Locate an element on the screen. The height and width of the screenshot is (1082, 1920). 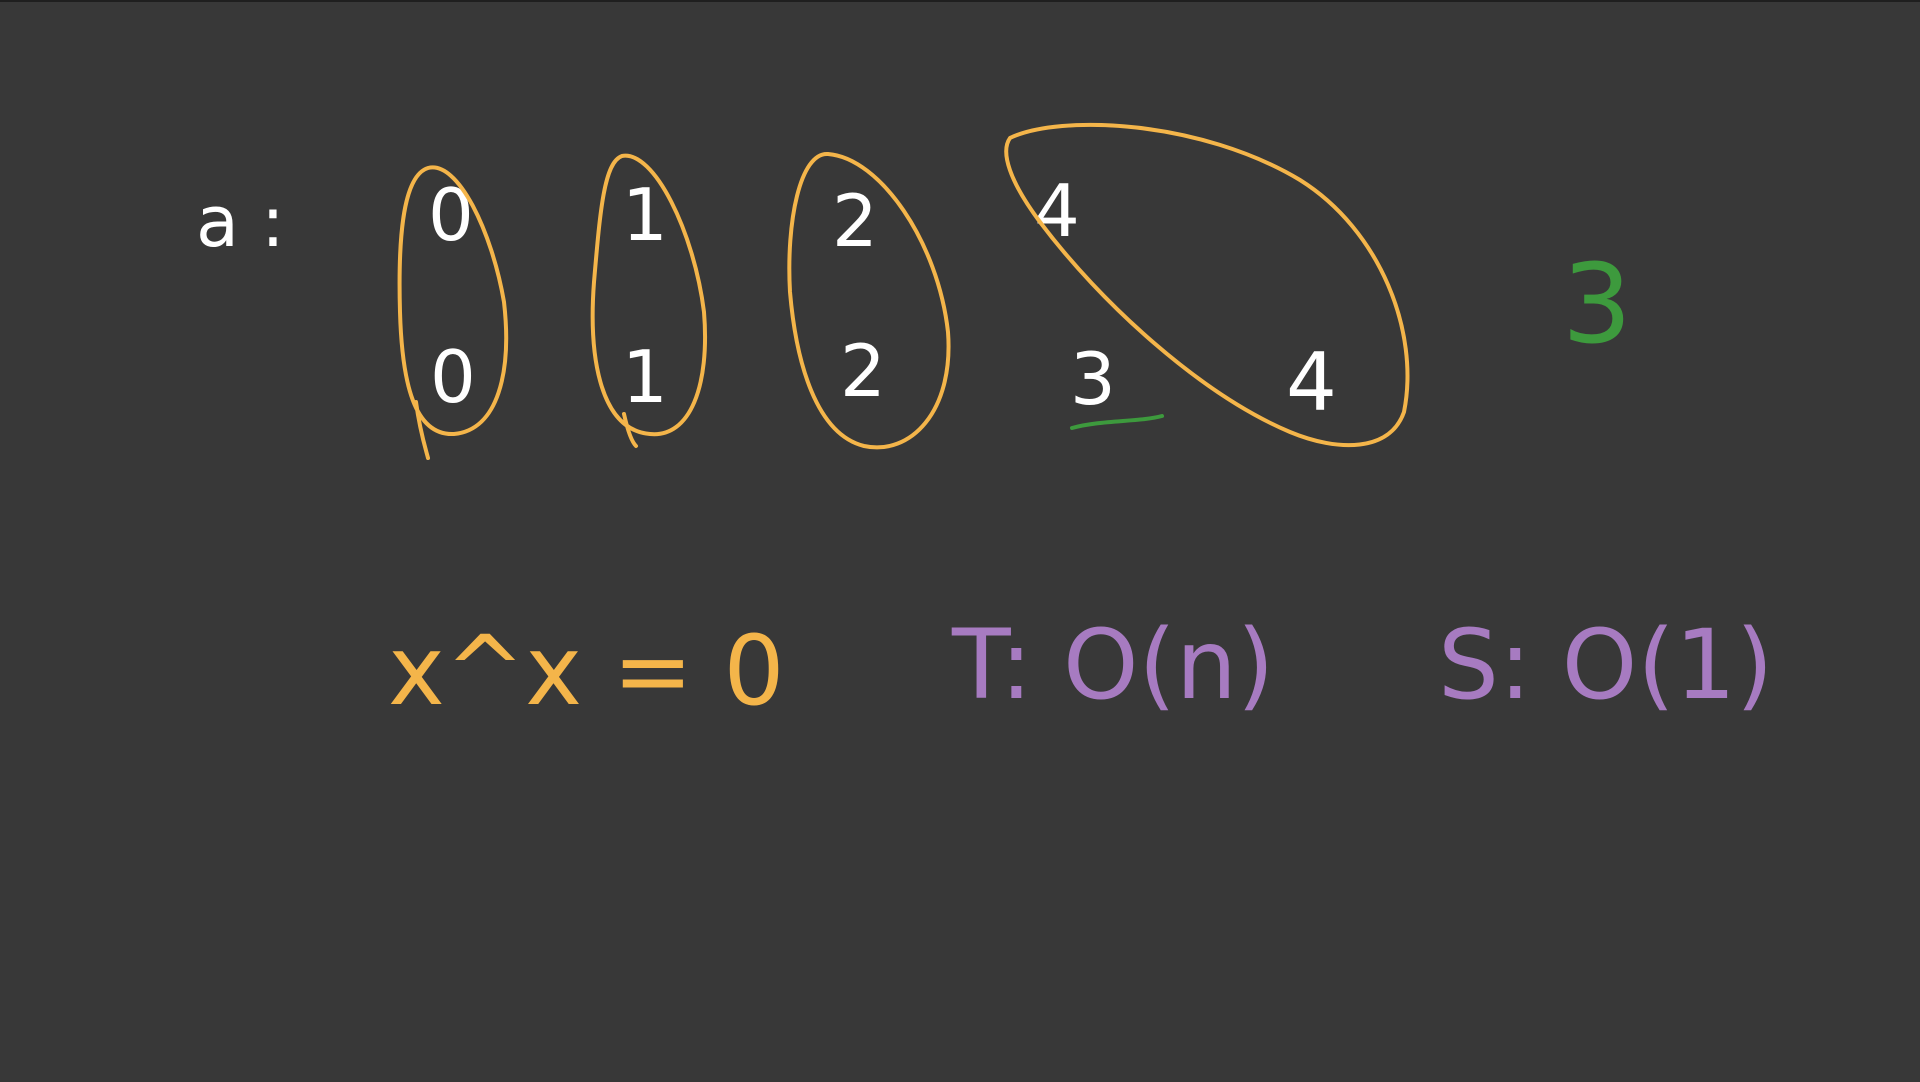
top-row-value-0: 0 is located at coordinates (451, 215).